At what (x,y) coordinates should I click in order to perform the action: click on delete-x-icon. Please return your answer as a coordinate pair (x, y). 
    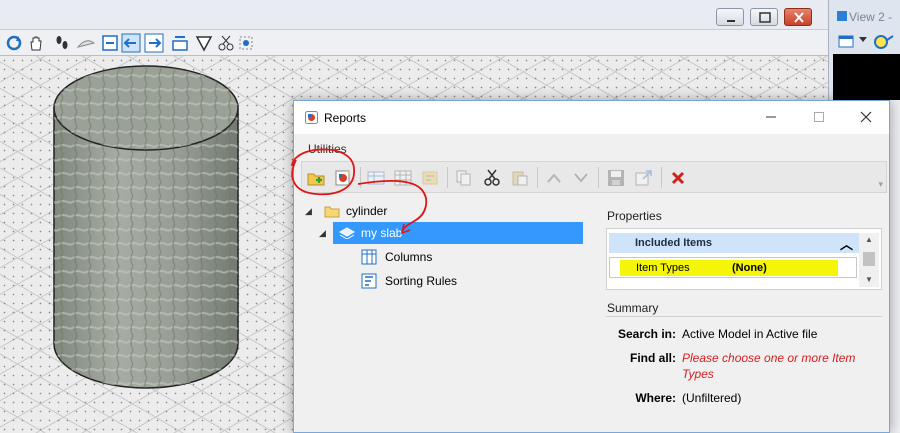
    Looking at the image, I should click on (678, 177).